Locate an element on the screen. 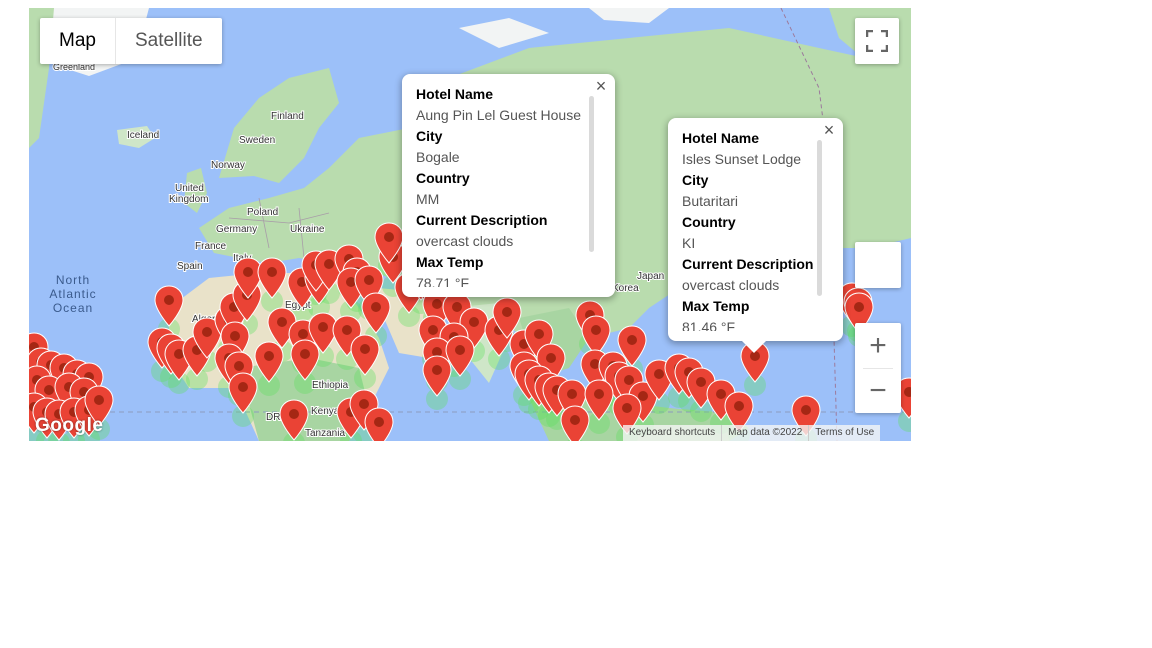 This screenshot has height=648, width=1152. label-united-kingdom-1: United is located at coordinates (189, 188).